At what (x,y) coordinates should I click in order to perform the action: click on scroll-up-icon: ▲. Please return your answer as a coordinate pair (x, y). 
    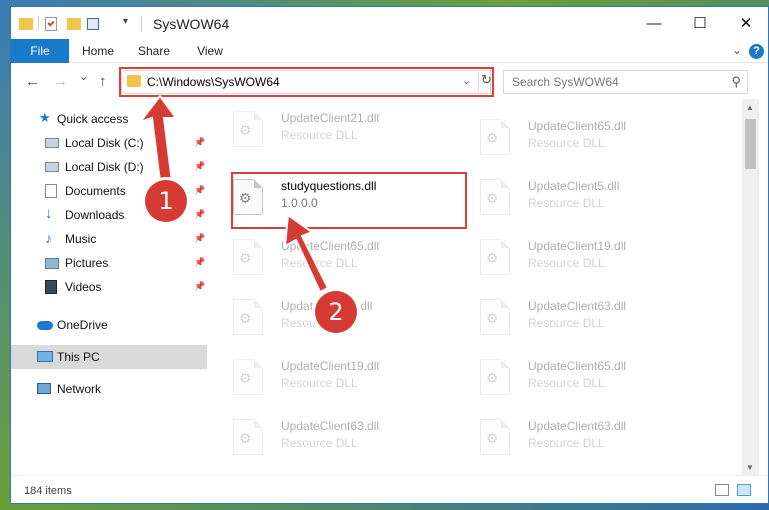
    Looking at the image, I should click on (750, 107).